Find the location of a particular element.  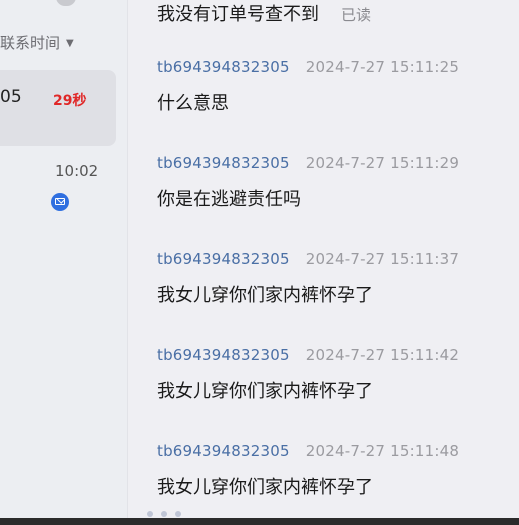

contact-time: 10:02 is located at coordinates (77, 171).